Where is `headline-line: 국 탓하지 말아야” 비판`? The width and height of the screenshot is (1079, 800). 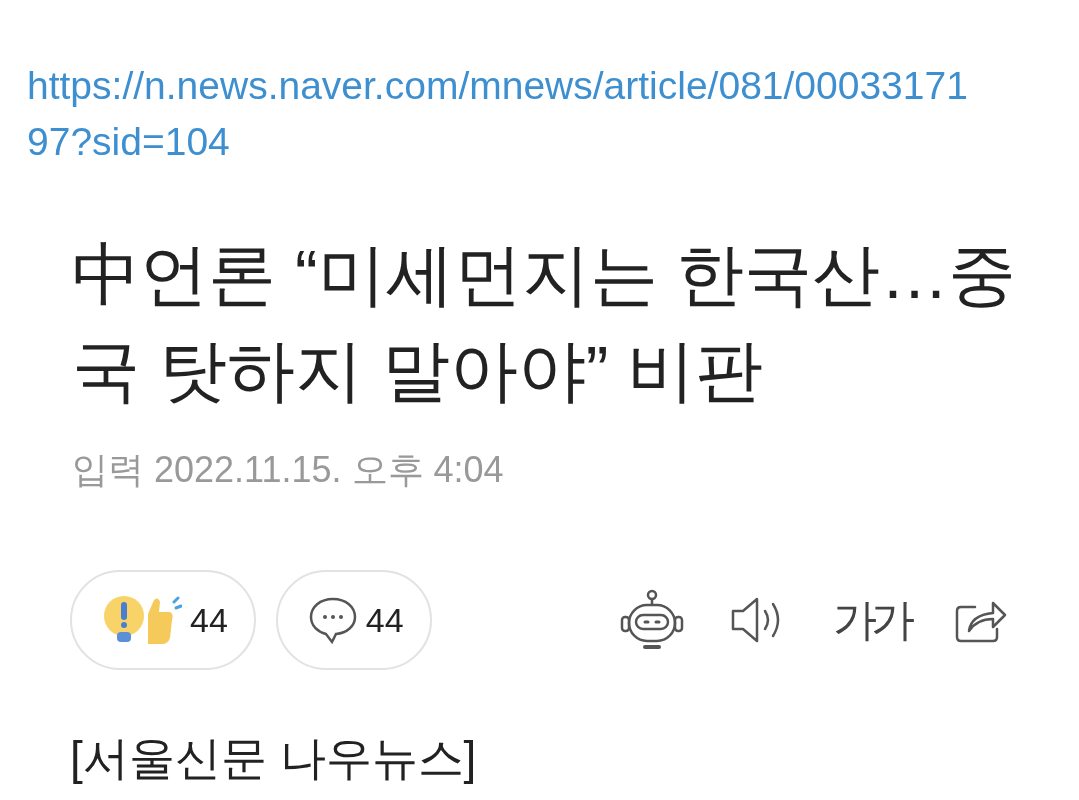
headline-line: 국 탓하지 말아야” 비판 is located at coordinates (418, 370).